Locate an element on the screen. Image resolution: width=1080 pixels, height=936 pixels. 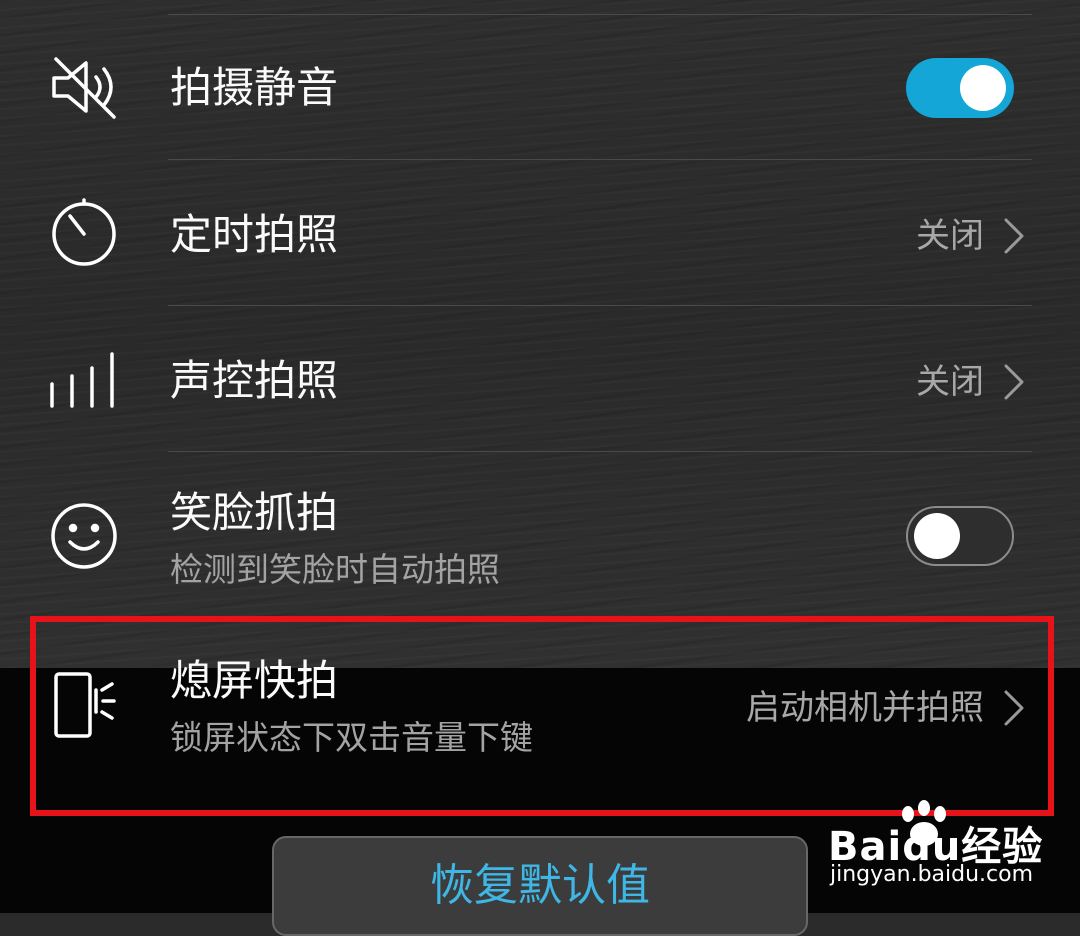
mute-speaker-icon is located at coordinates (84, 87).